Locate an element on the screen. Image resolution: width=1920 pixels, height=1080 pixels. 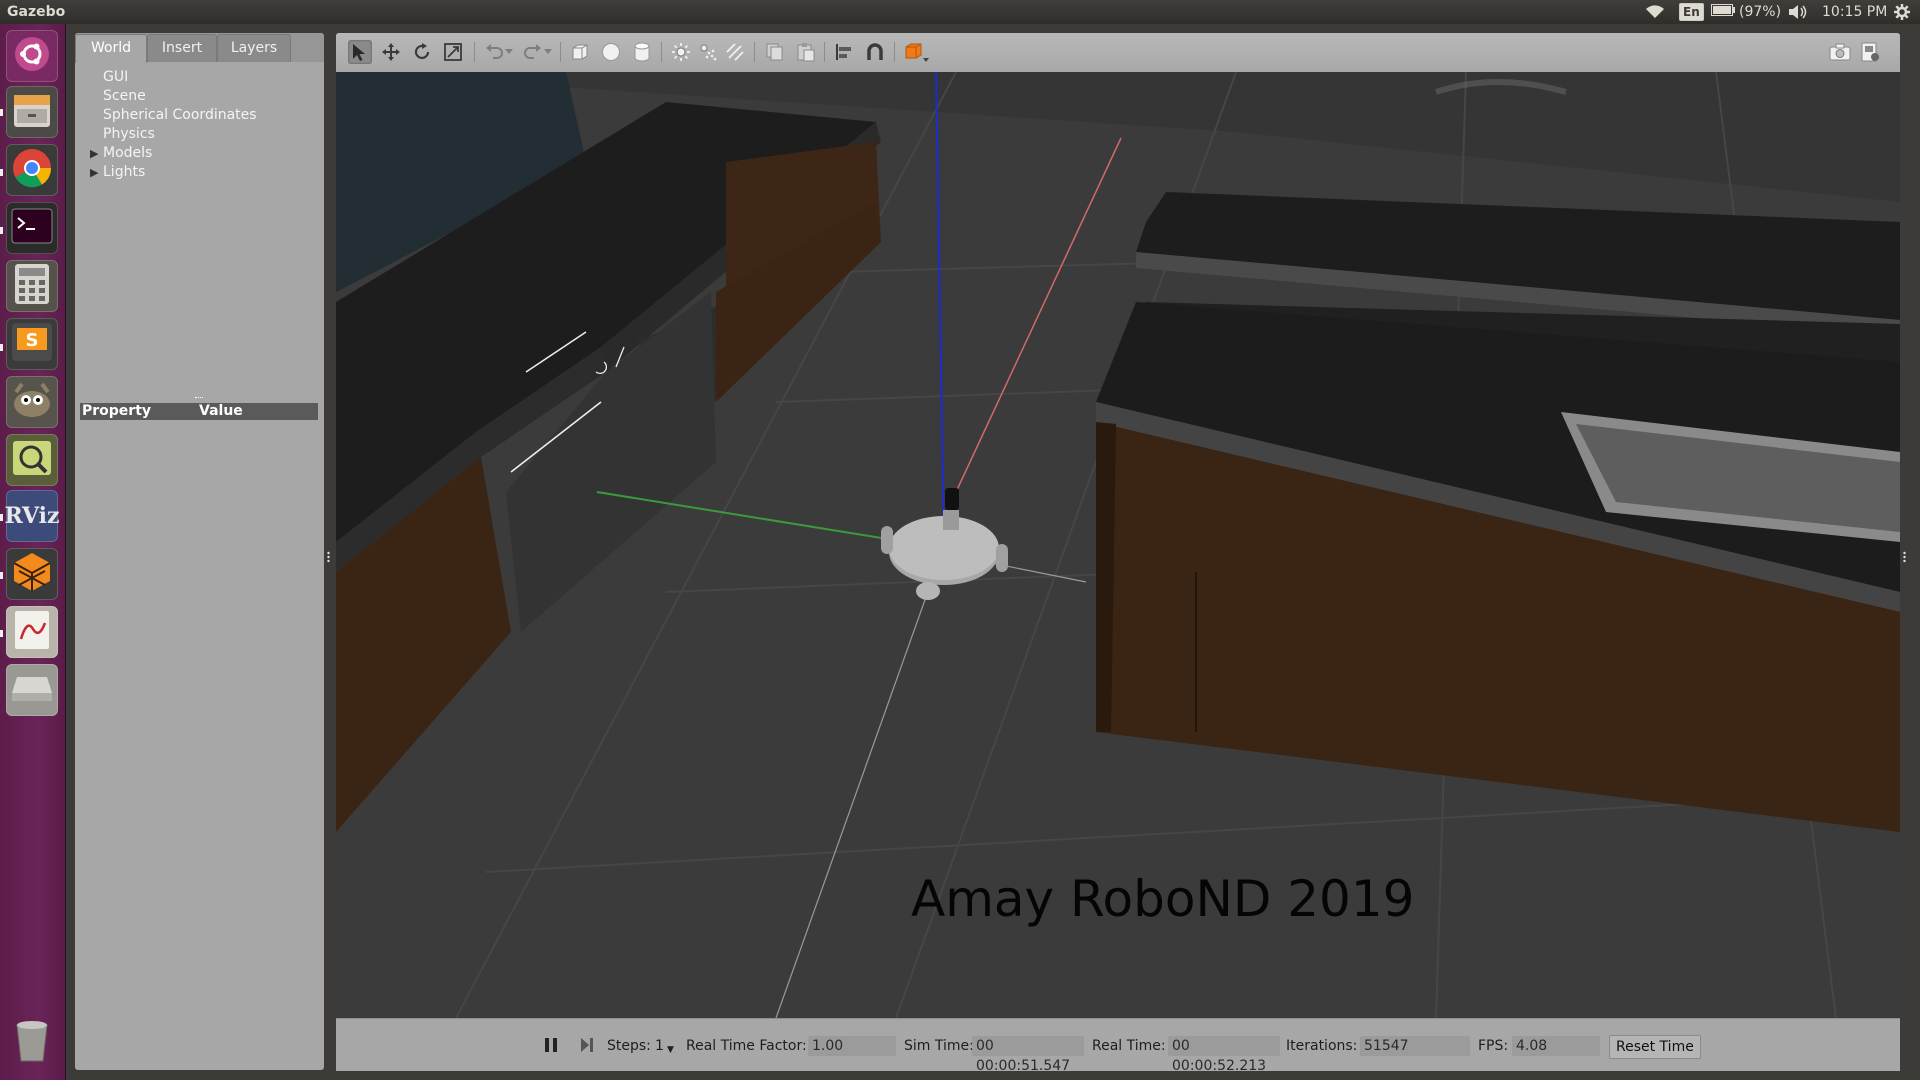
launcher: S RViz is located at coordinates (33, 552).